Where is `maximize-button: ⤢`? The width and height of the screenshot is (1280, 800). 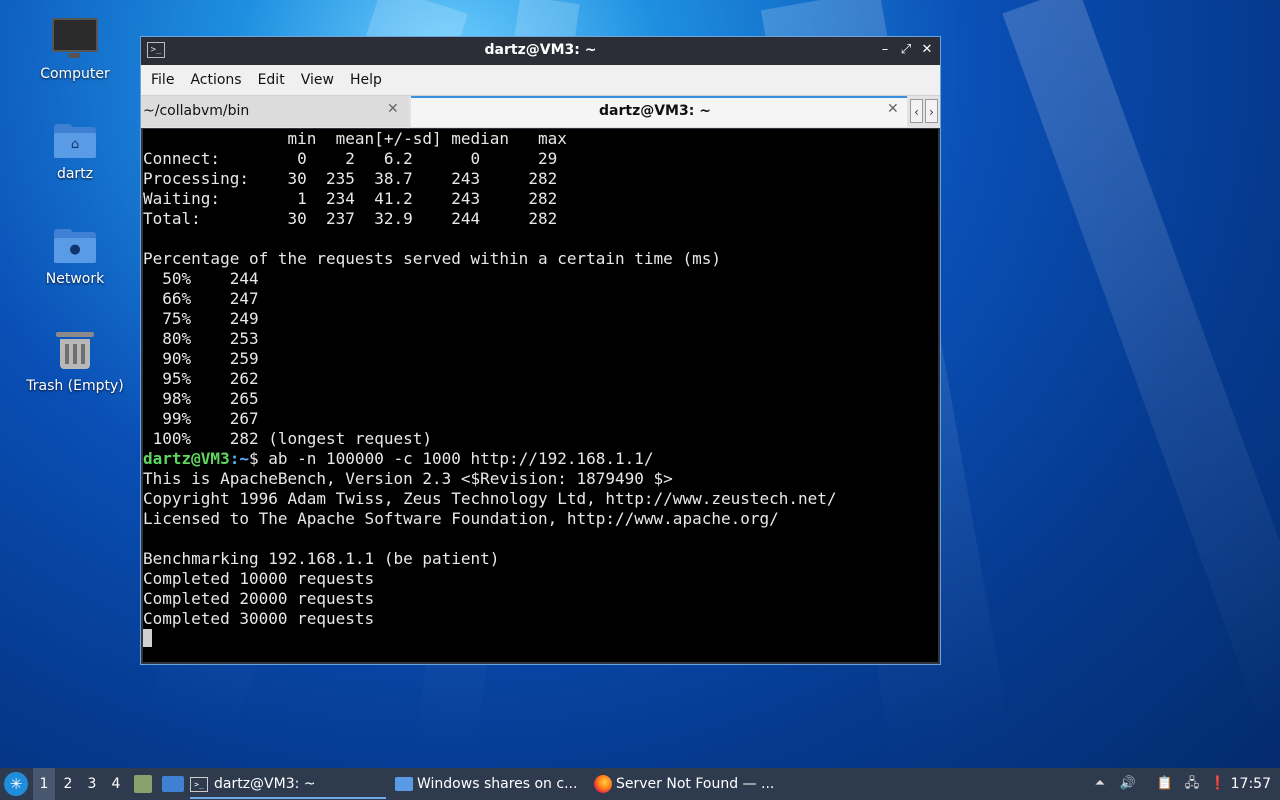
maximize-button: ⤢ is located at coordinates (906, 50).